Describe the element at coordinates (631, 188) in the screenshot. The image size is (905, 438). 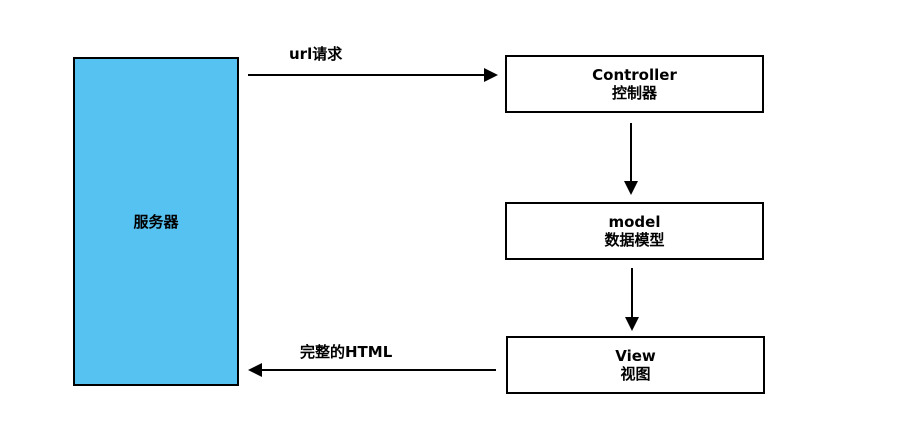
I see `arrowhead-controller-to-model` at that location.